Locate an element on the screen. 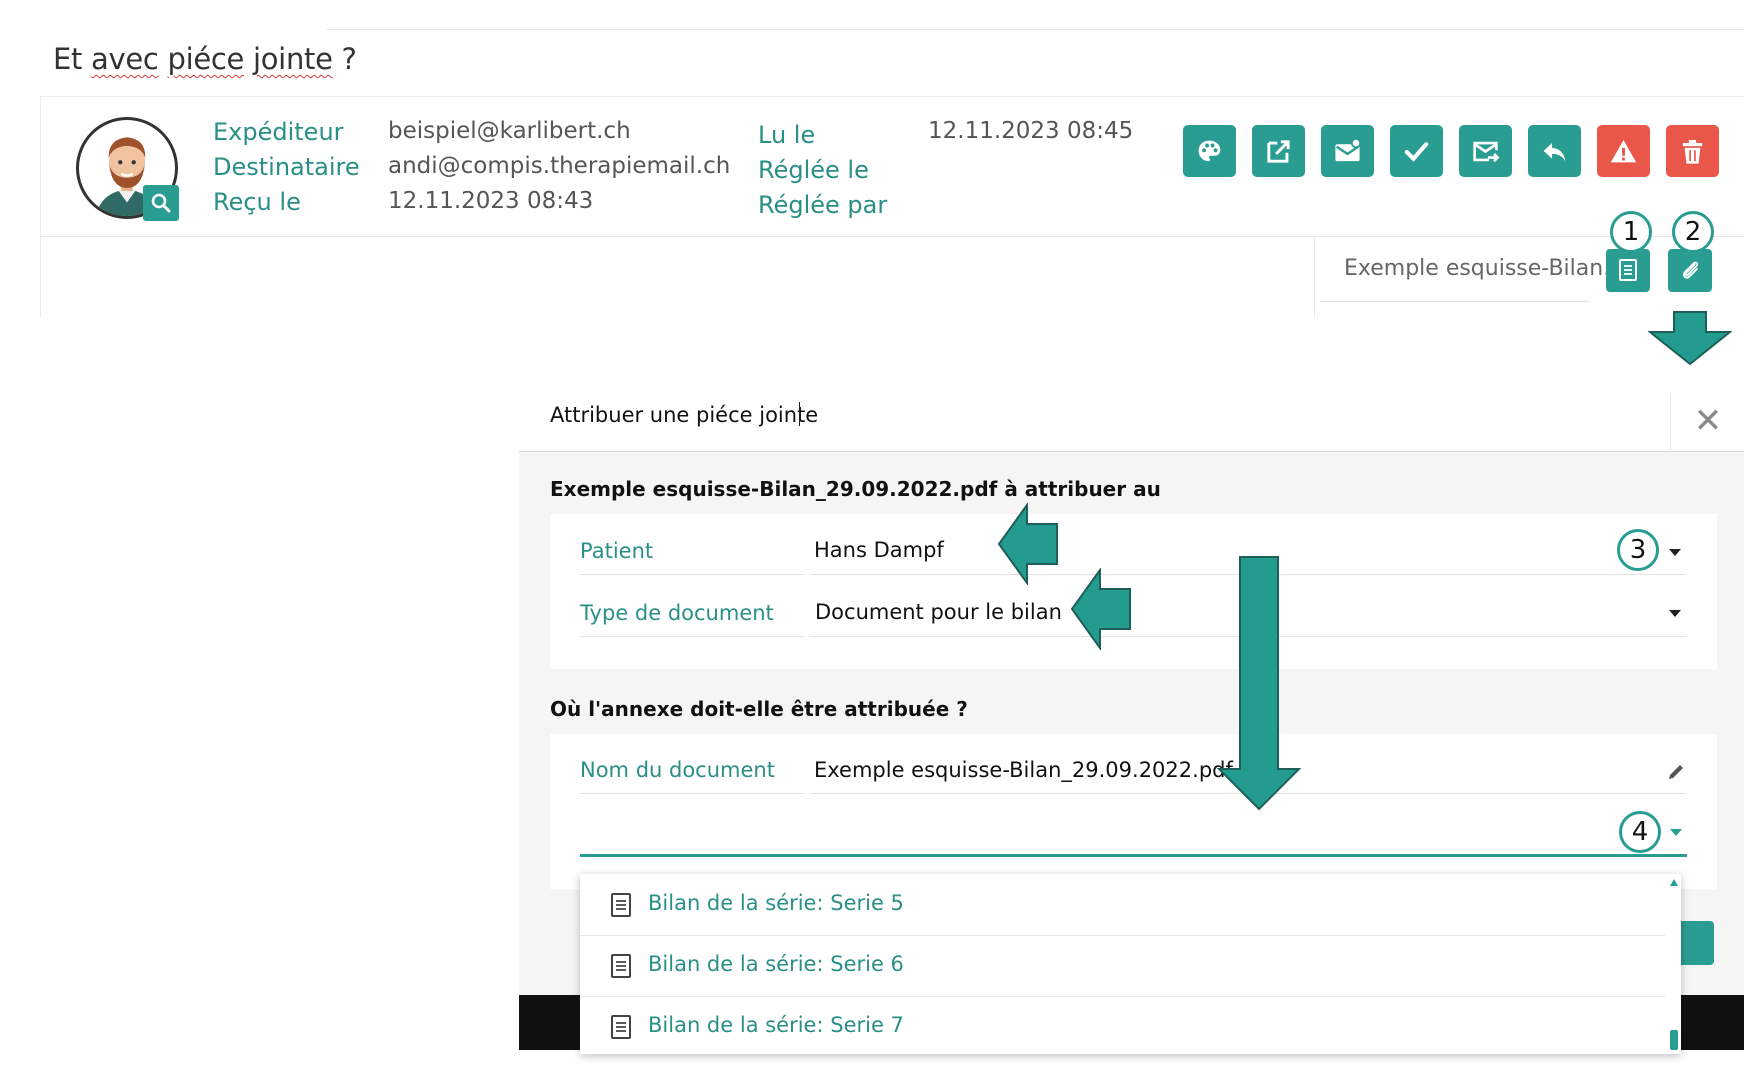  patient-label: Patient is located at coordinates (617, 551).